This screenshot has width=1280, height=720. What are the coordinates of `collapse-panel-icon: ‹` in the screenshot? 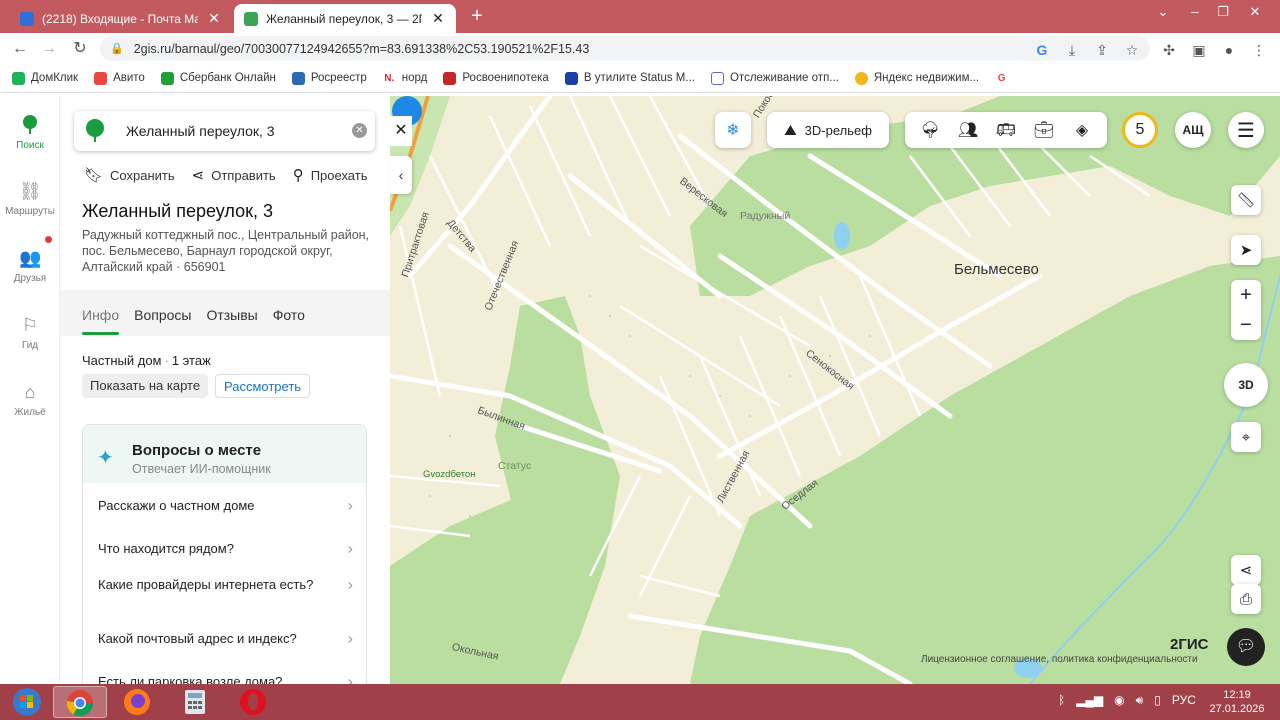 It's located at (401, 175).